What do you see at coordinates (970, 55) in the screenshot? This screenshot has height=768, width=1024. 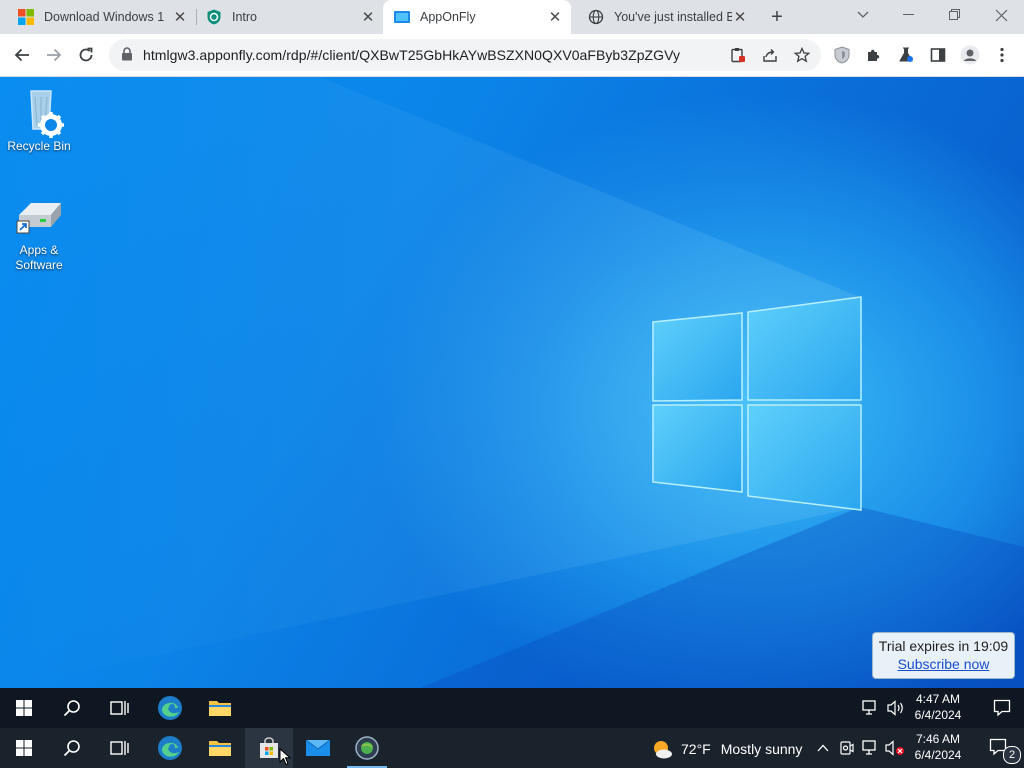 I see `profile-avatar-icon` at bounding box center [970, 55].